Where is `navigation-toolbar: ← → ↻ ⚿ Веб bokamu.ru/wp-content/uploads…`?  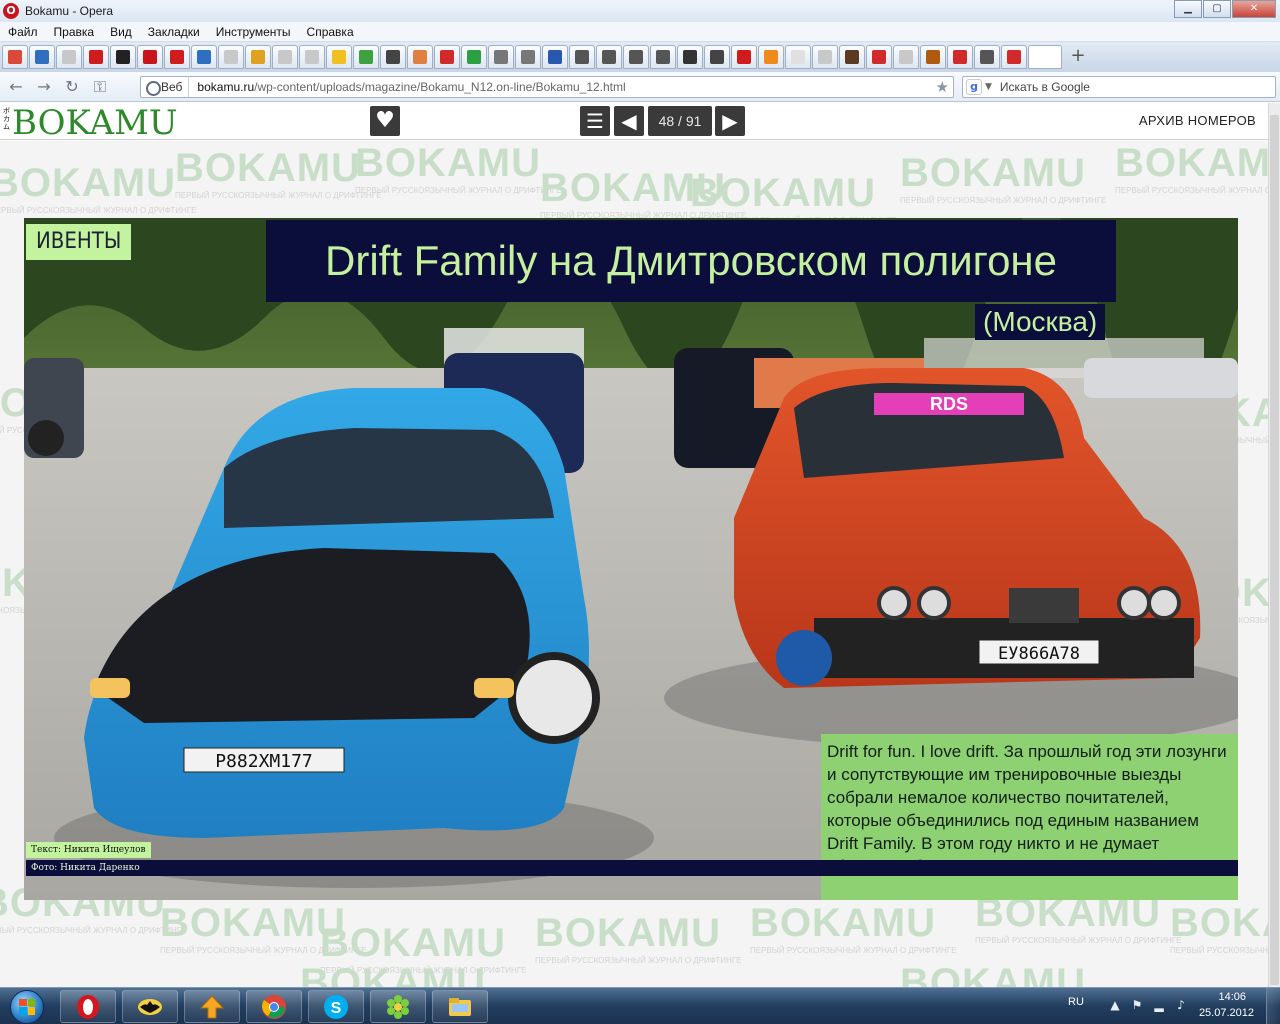 navigation-toolbar: ← → ↻ ⚿ Веб bokamu.ru/wp-content/uploads… is located at coordinates (640, 87).